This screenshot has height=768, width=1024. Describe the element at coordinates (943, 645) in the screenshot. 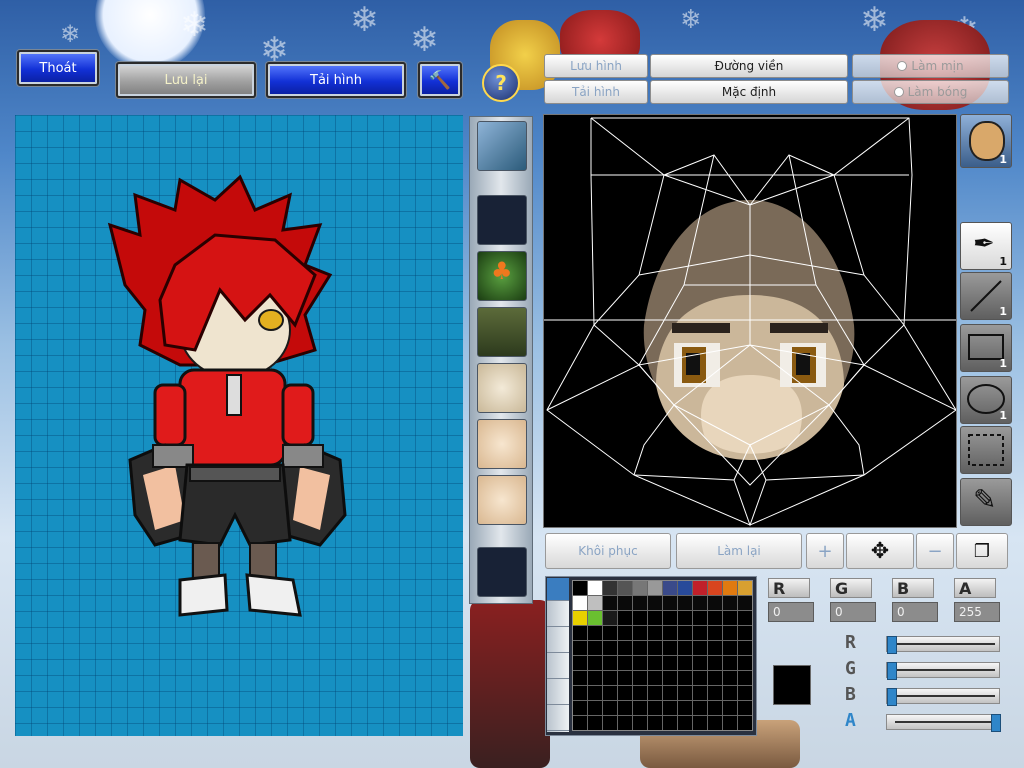

I see `red-slider` at that location.